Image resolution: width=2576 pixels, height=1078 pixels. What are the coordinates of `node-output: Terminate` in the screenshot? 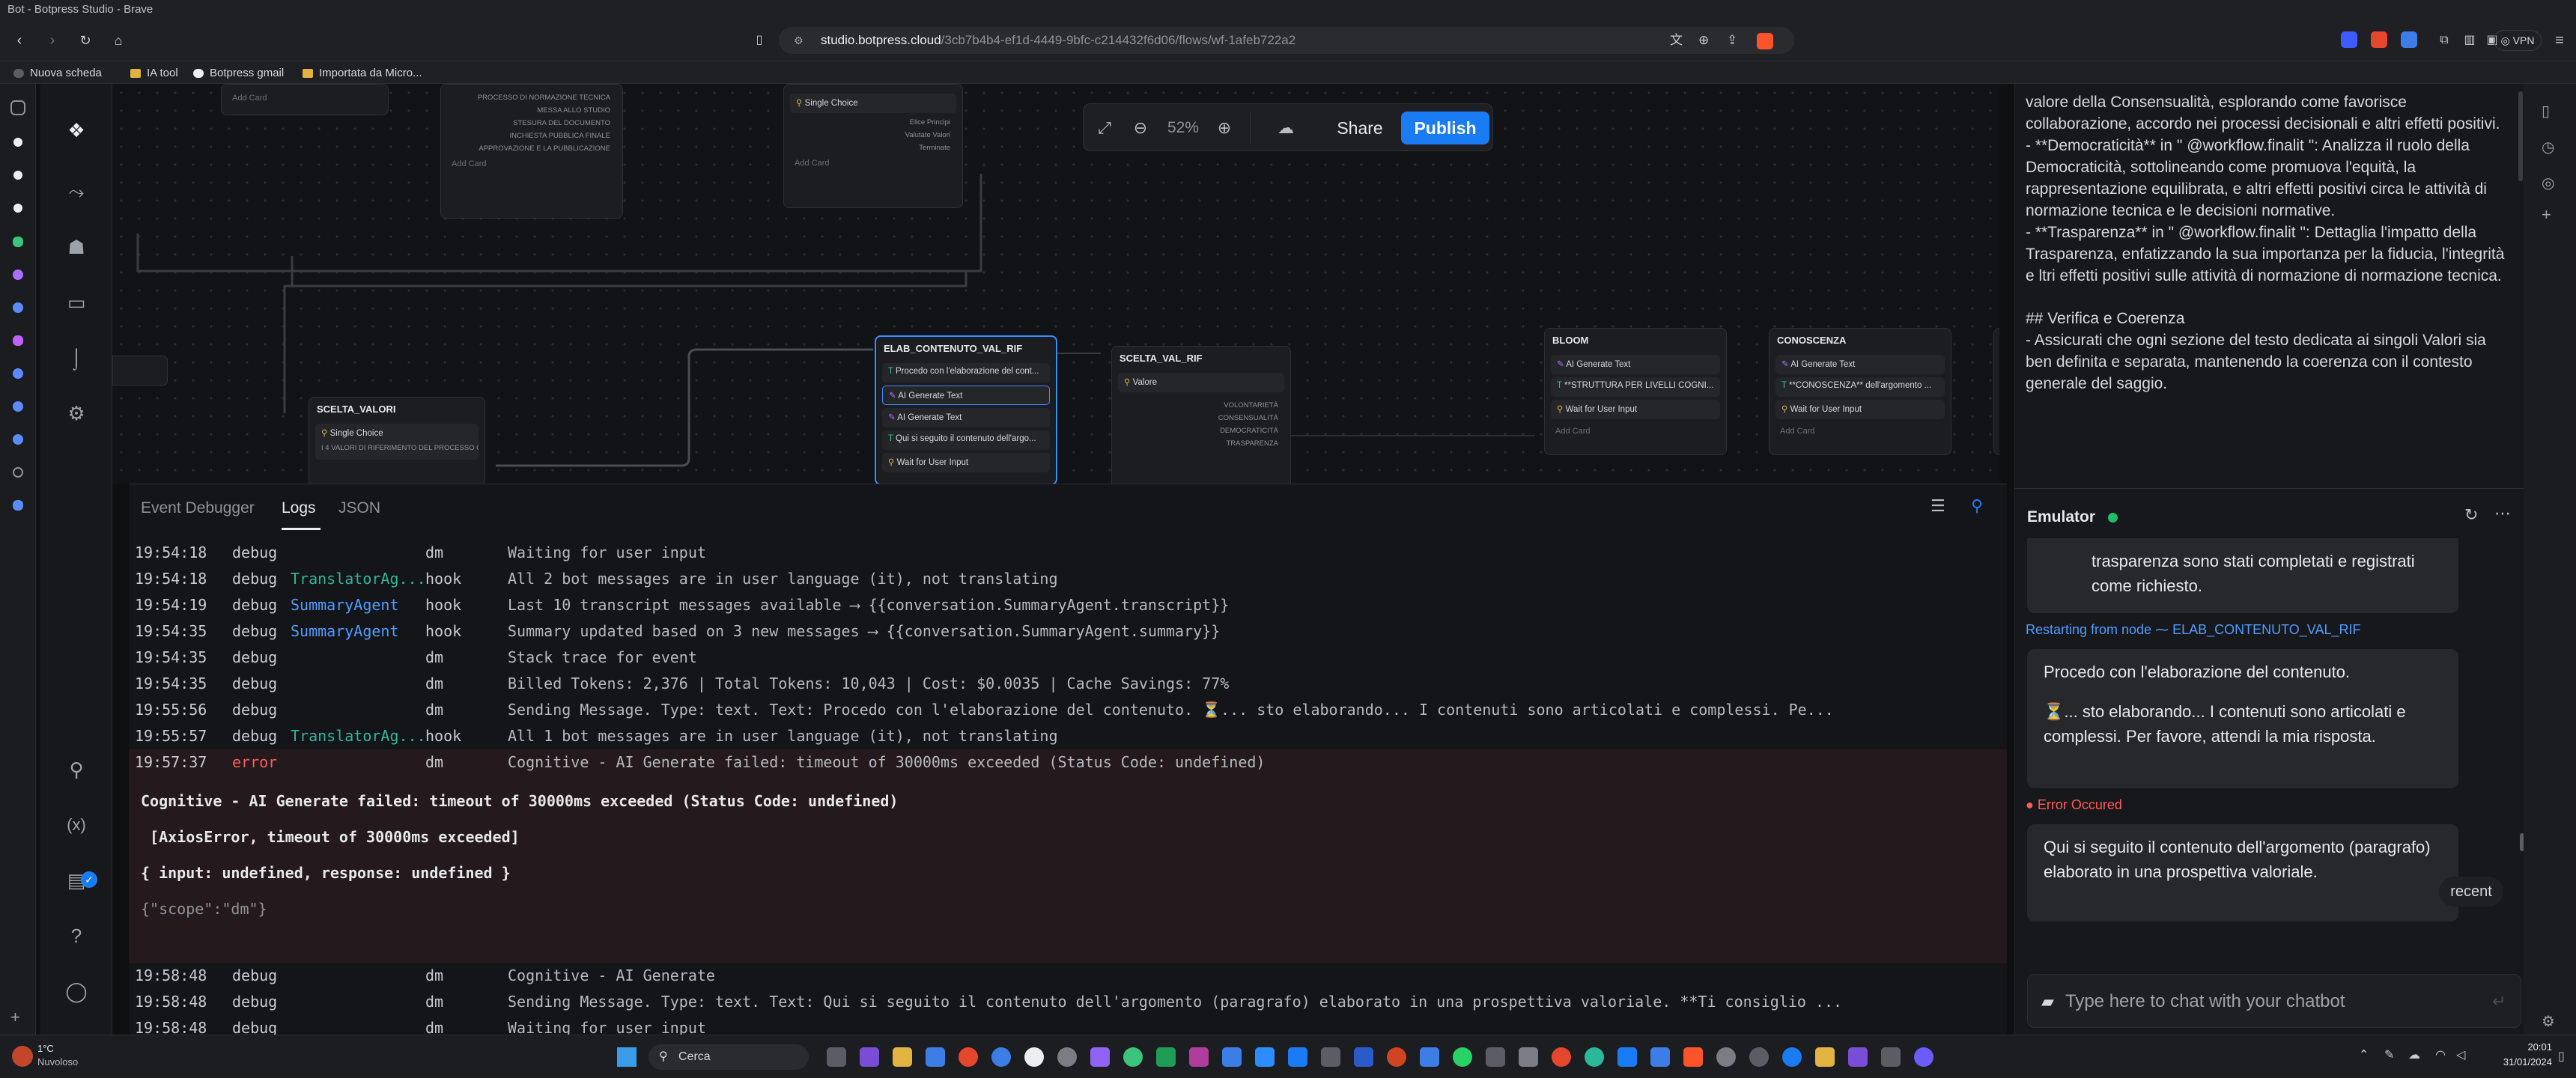 It's located at (873, 147).